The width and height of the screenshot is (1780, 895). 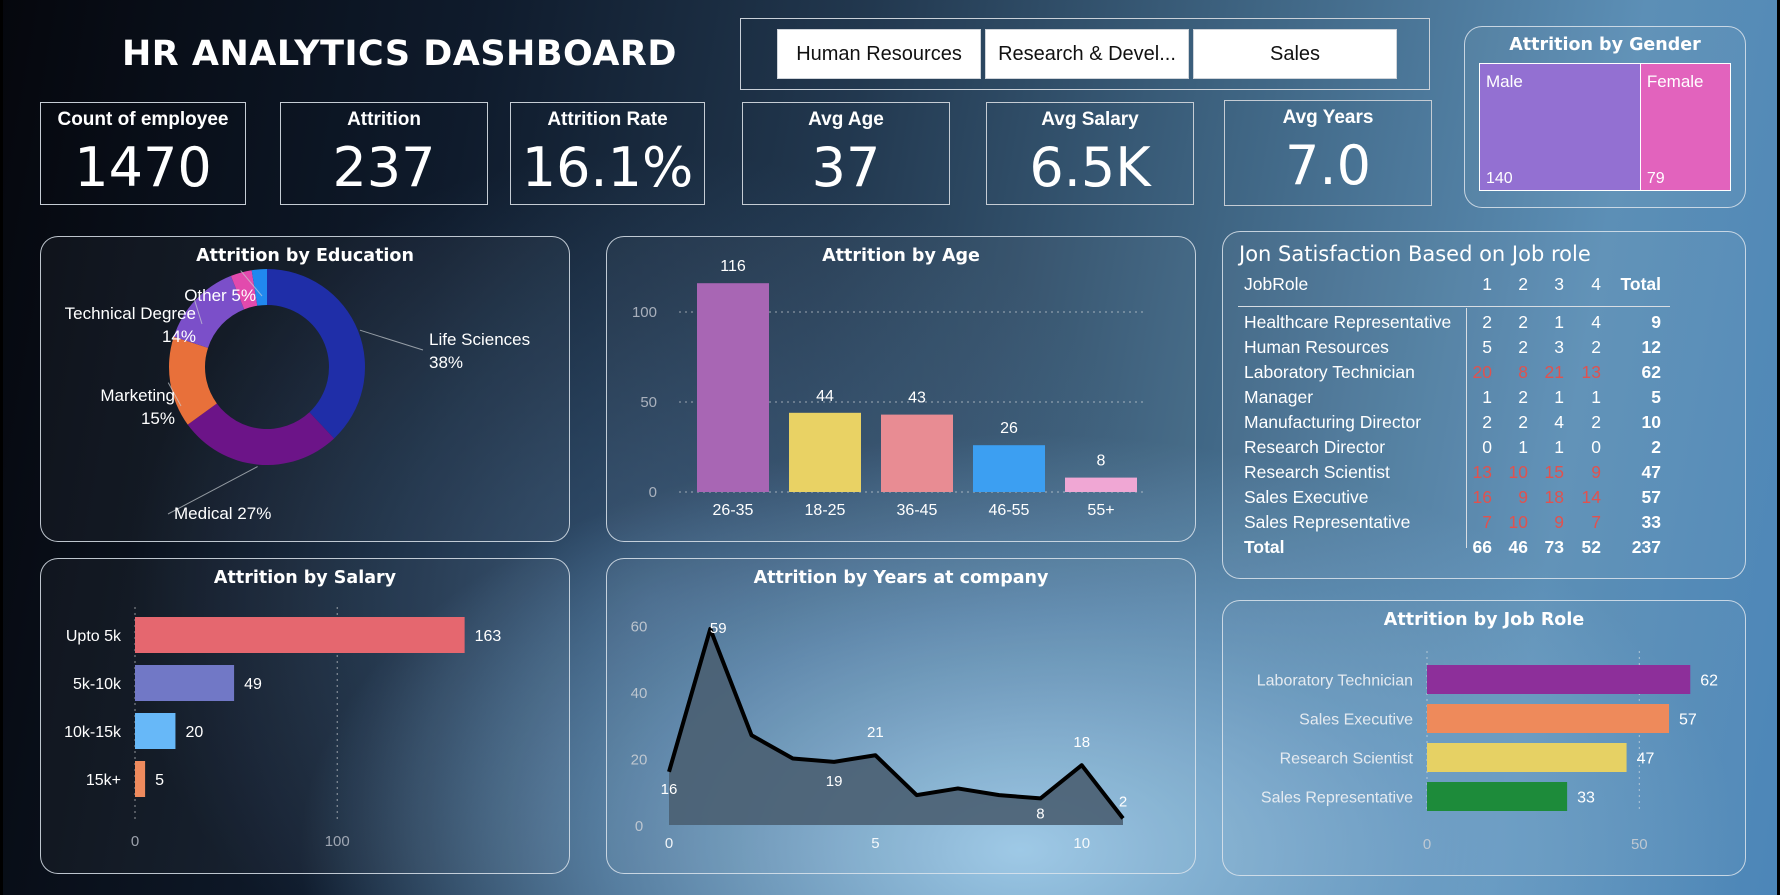 I want to click on column-header: 1, so click(x=1480, y=284).